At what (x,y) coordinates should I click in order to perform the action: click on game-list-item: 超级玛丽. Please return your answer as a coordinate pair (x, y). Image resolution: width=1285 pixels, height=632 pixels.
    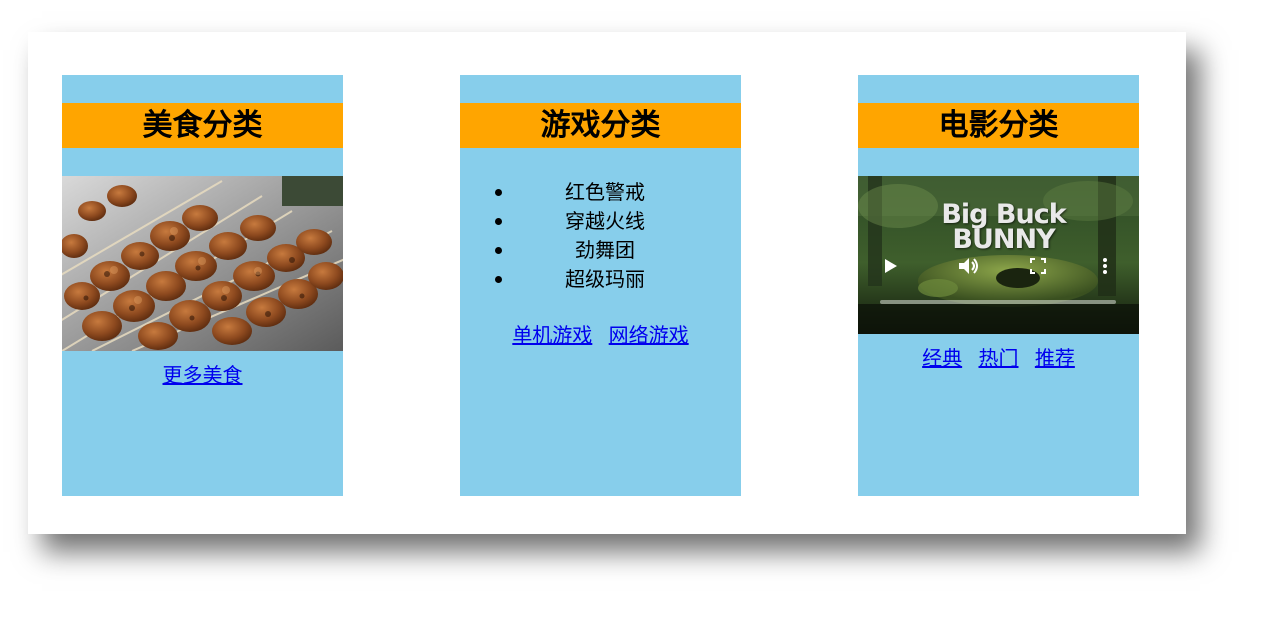
    Looking at the image, I should click on (605, 279).